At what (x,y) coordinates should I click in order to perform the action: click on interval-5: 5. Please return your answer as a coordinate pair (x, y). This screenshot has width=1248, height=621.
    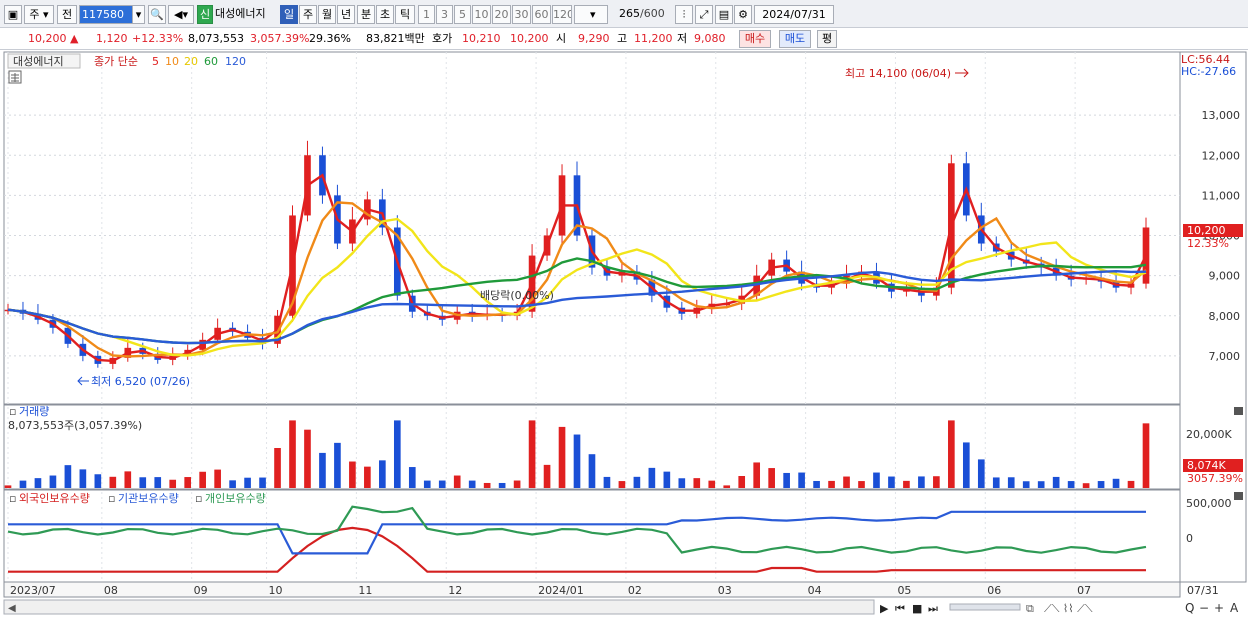
    Looking at the image, I should click on (462, 14).